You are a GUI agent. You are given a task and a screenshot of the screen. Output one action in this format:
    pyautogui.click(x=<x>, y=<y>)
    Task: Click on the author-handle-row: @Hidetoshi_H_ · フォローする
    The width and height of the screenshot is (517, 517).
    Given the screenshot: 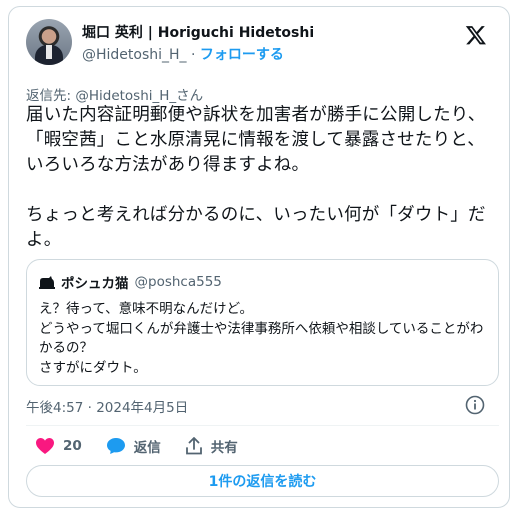 What is the action you would take?
    pyautogui.click(x=183, y=54)
    